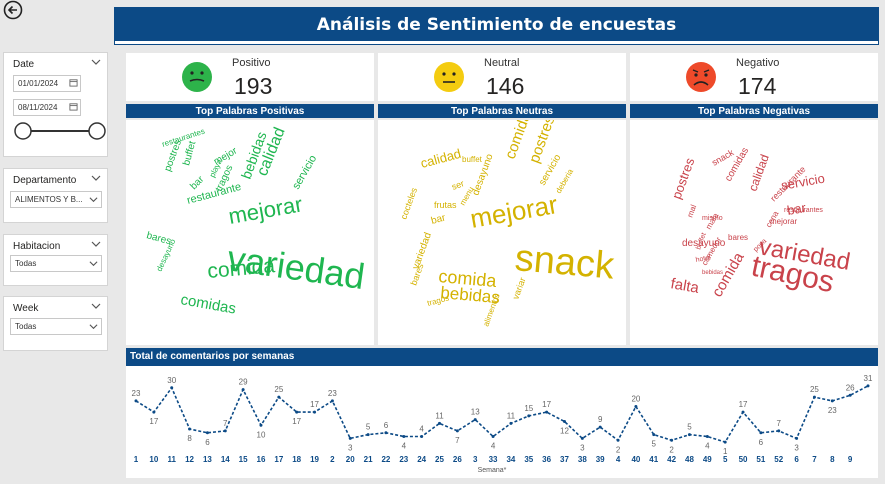 The image size is (885, 484). What do you see at coordinates (47, 83) in the screenshot?
I see `start-date-input: 01/01/2024` at bounding box center [47, 83].